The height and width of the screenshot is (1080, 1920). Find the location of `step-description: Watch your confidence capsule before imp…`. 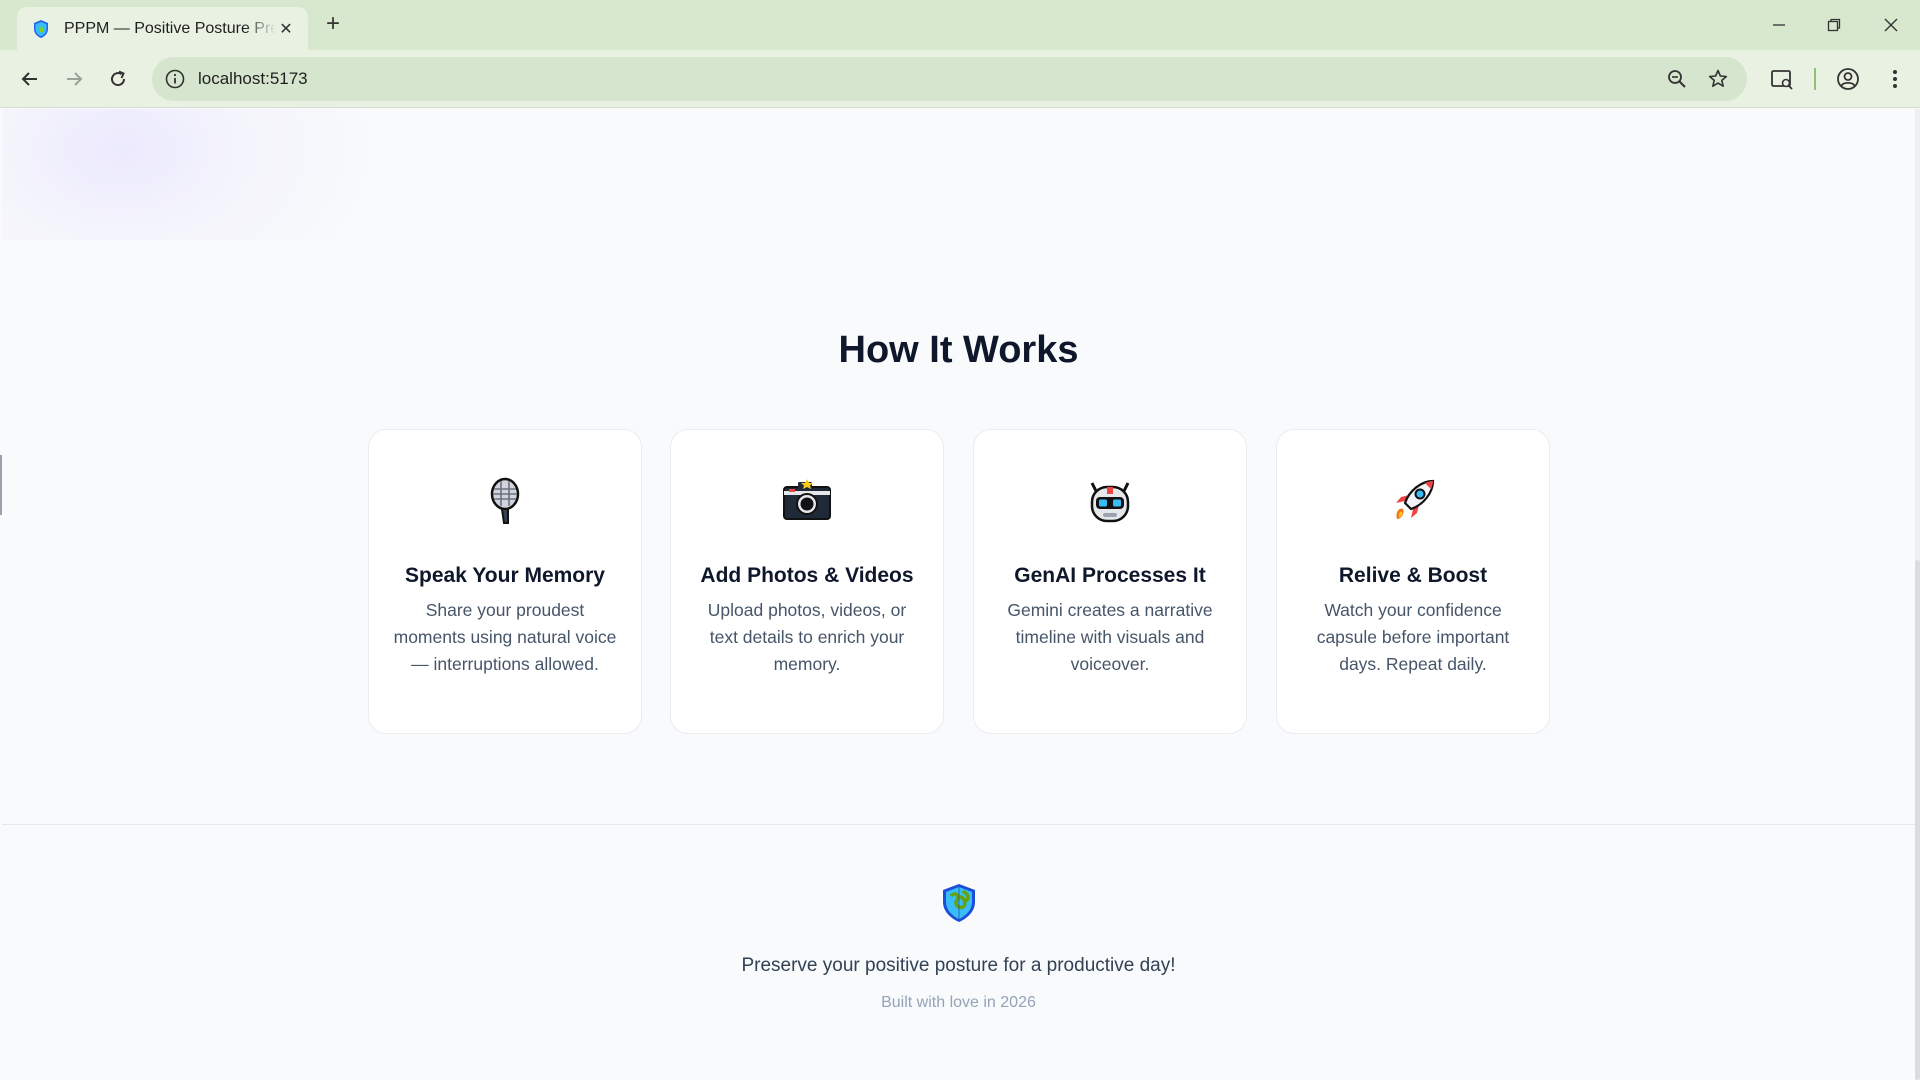

step-description: Watch your confidence capsule before imp… is located at coordinates (1413, 637).